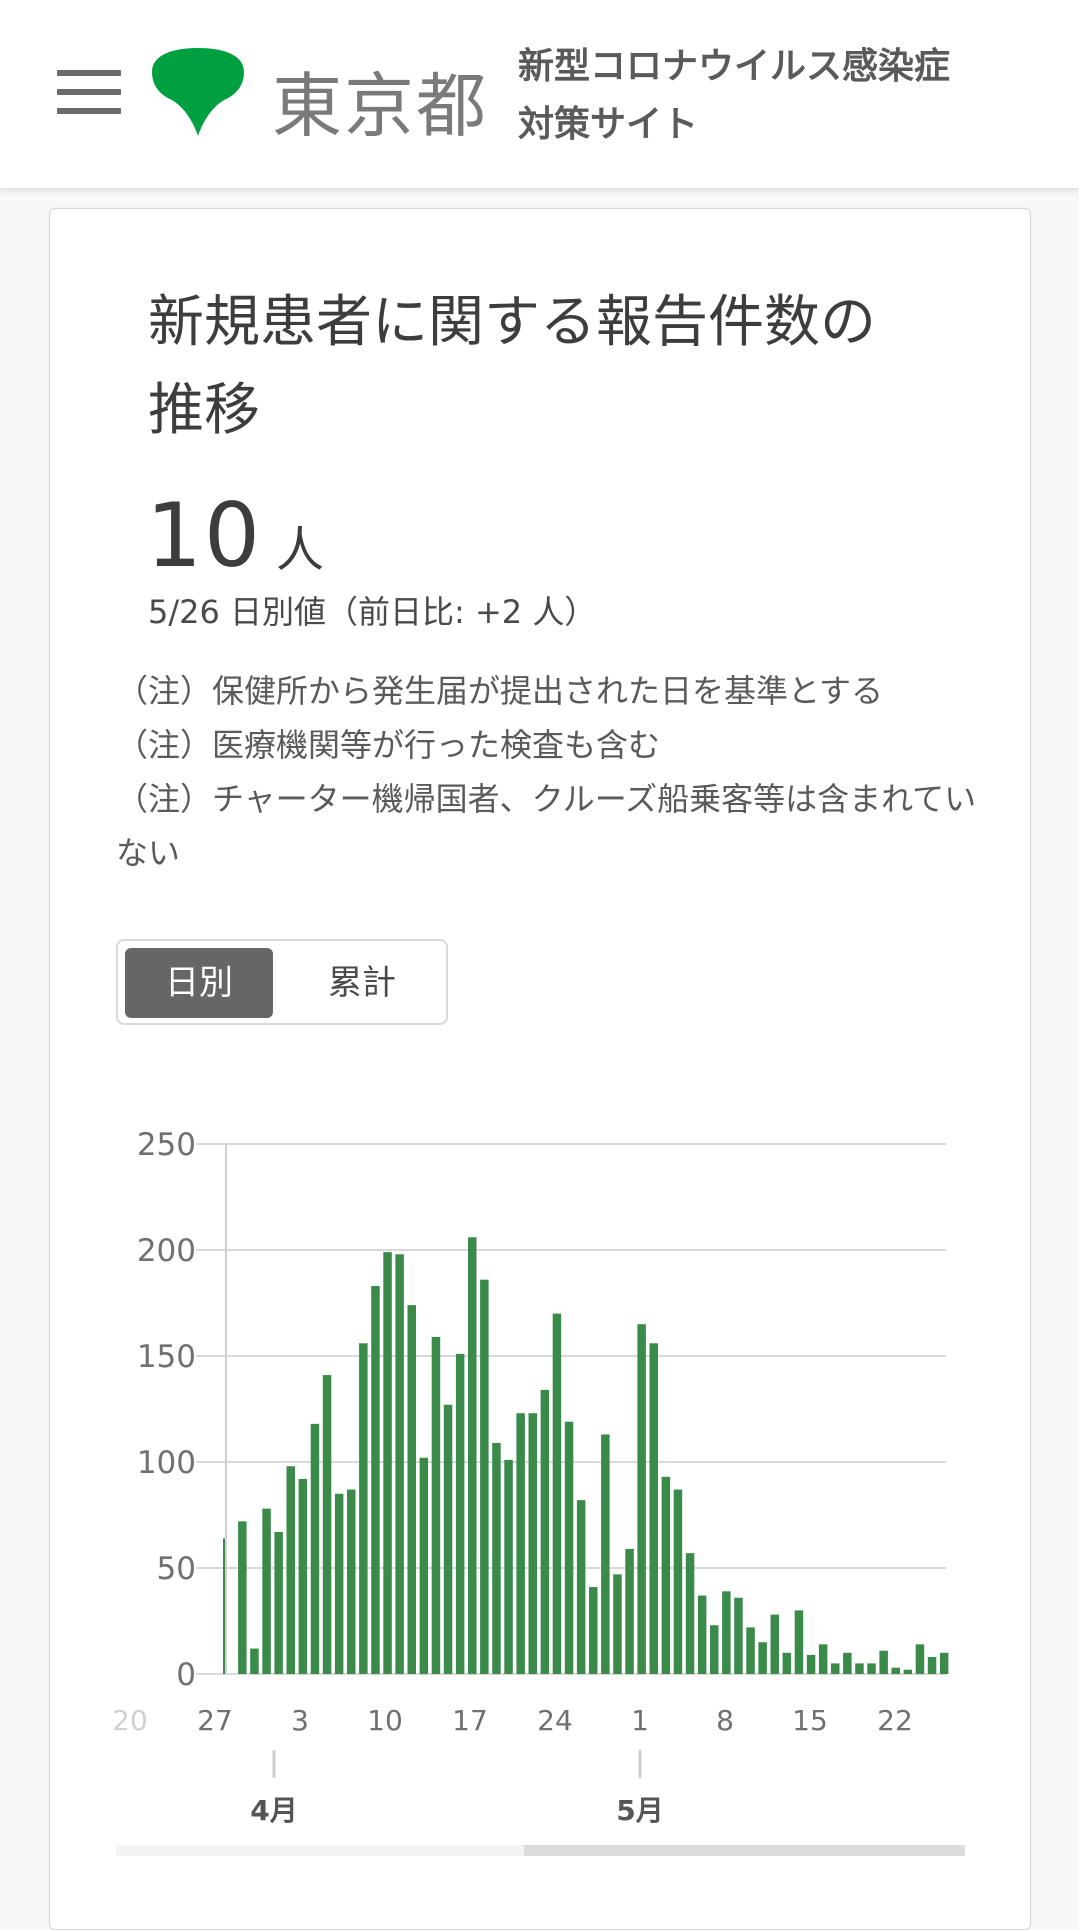  Describe the element at coordinates (186, 1675) in the screenshot. I see `y-tick-label: 0` at that location.